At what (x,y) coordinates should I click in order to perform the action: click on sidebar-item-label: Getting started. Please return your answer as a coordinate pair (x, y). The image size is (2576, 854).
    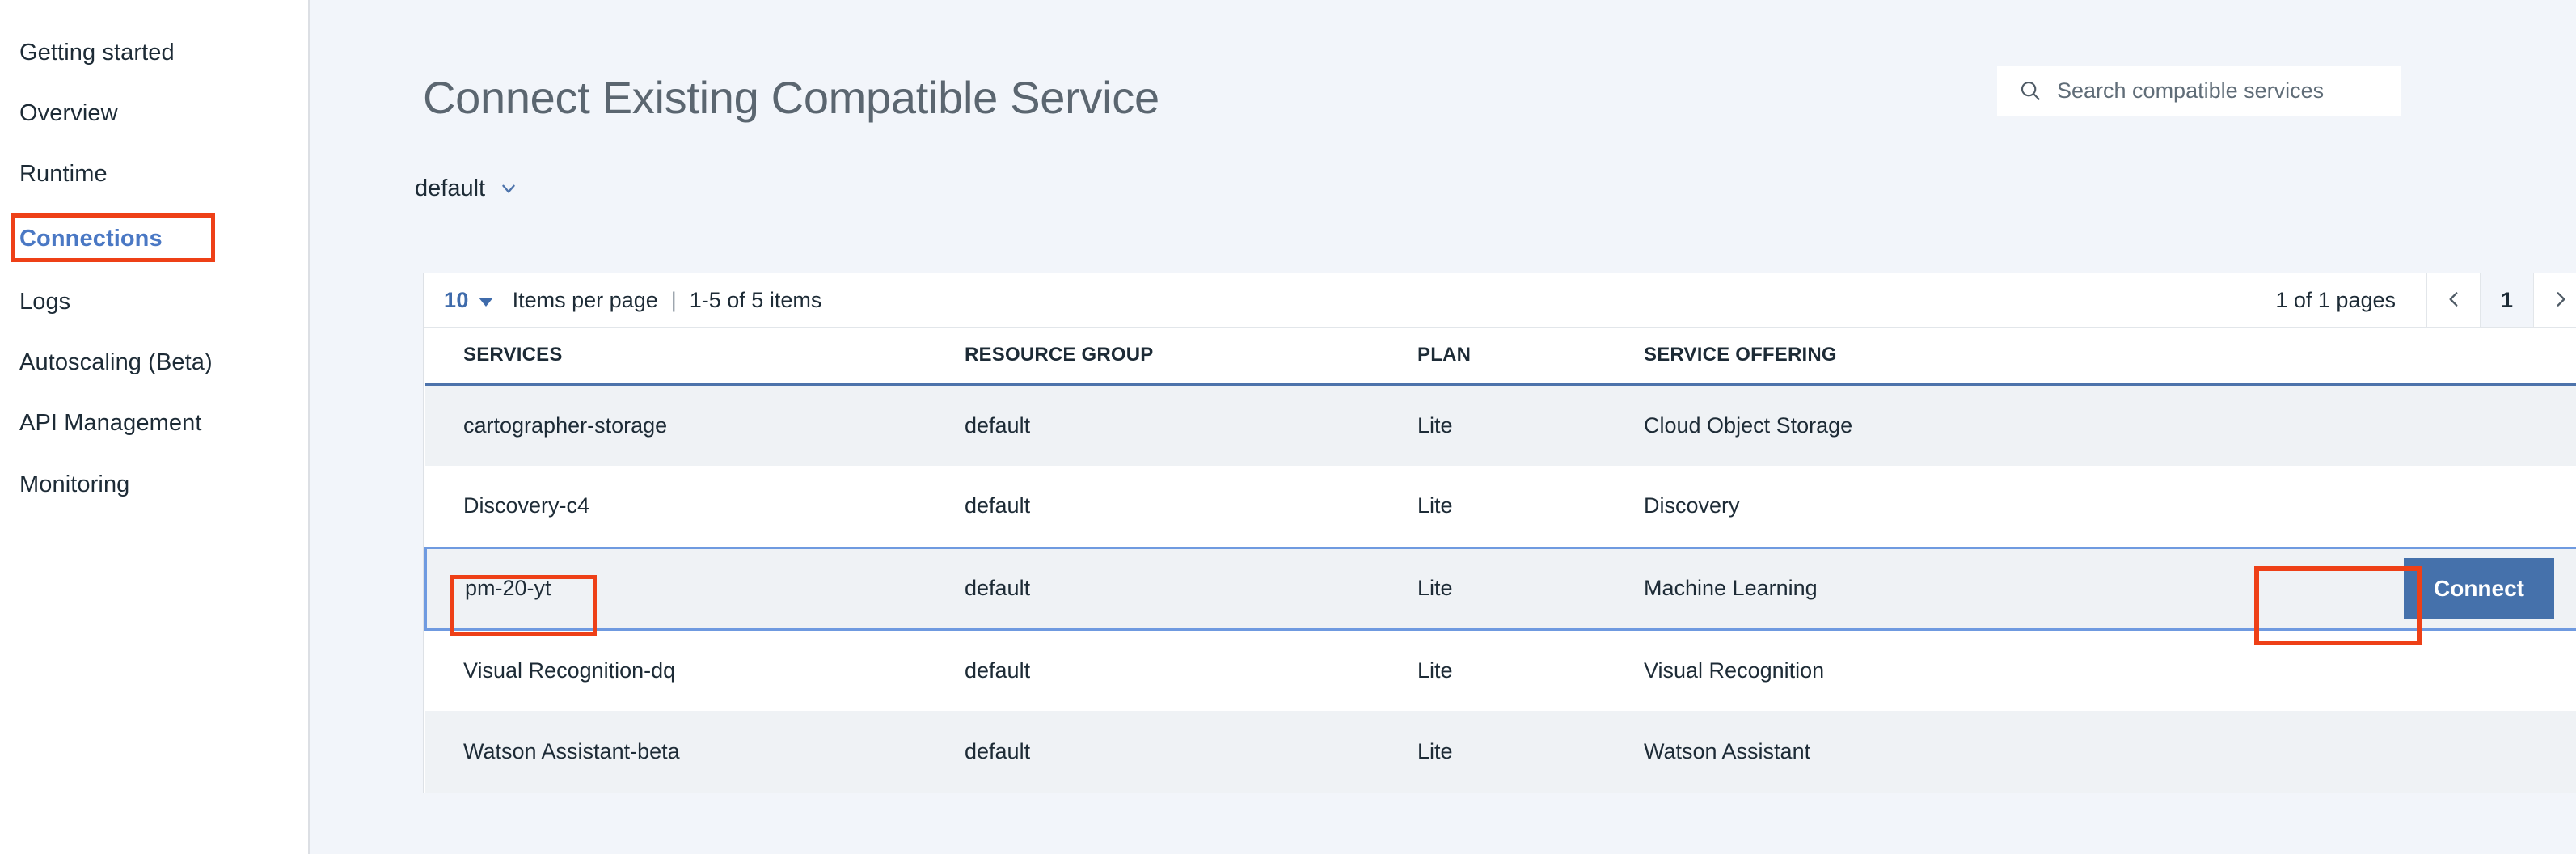
    Looking at the image, I should click on (97, 52).